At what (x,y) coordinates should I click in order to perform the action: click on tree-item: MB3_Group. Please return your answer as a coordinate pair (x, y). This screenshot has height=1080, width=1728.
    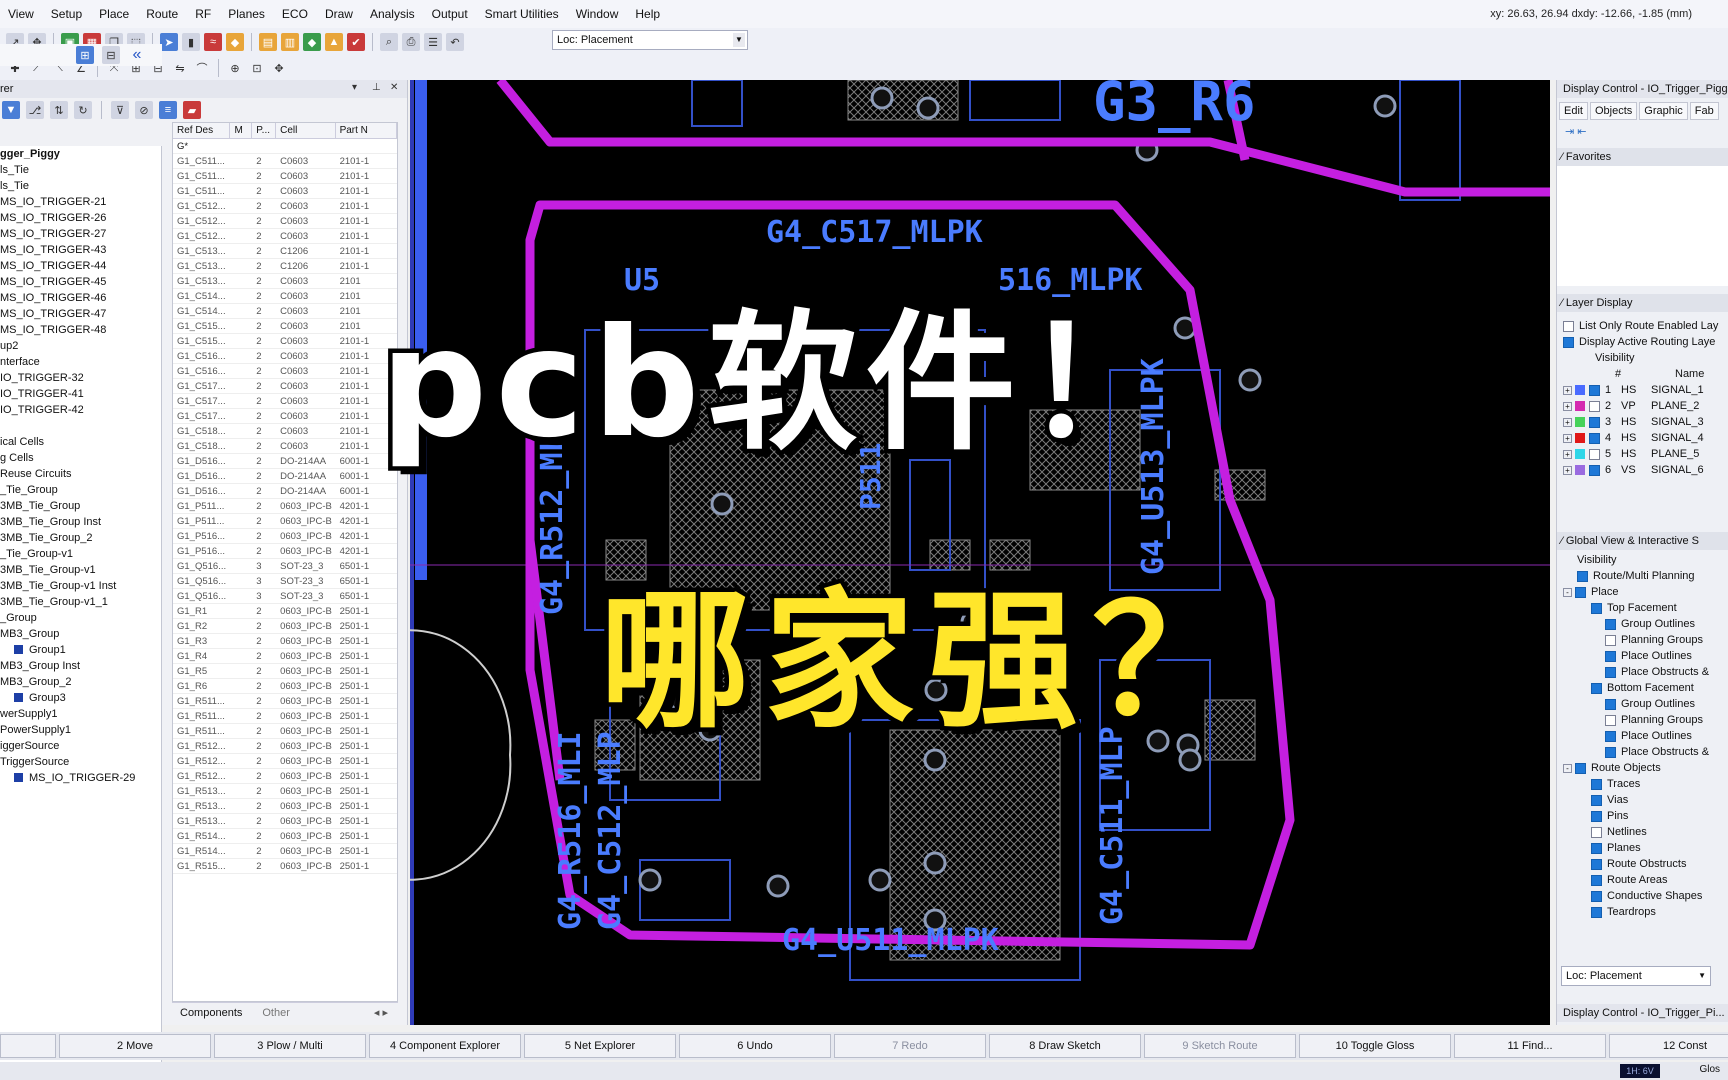
    Looking at the image, I should click on (80, 634).